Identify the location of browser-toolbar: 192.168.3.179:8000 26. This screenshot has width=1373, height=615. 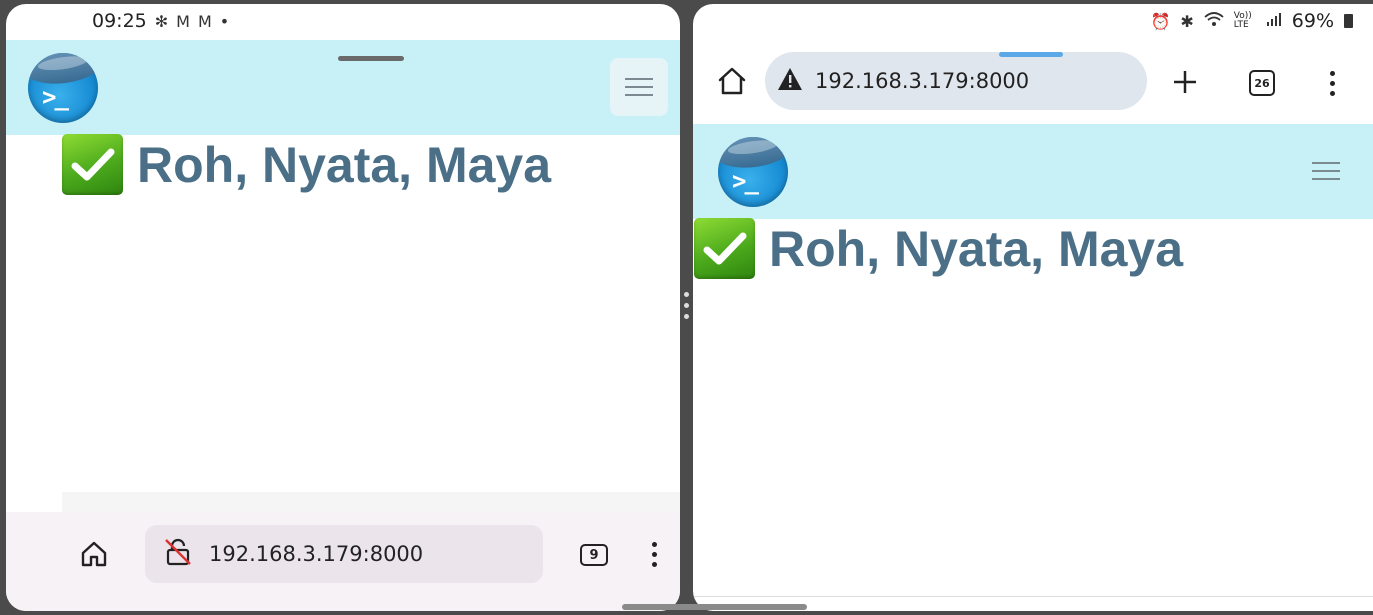
(1033, 81).